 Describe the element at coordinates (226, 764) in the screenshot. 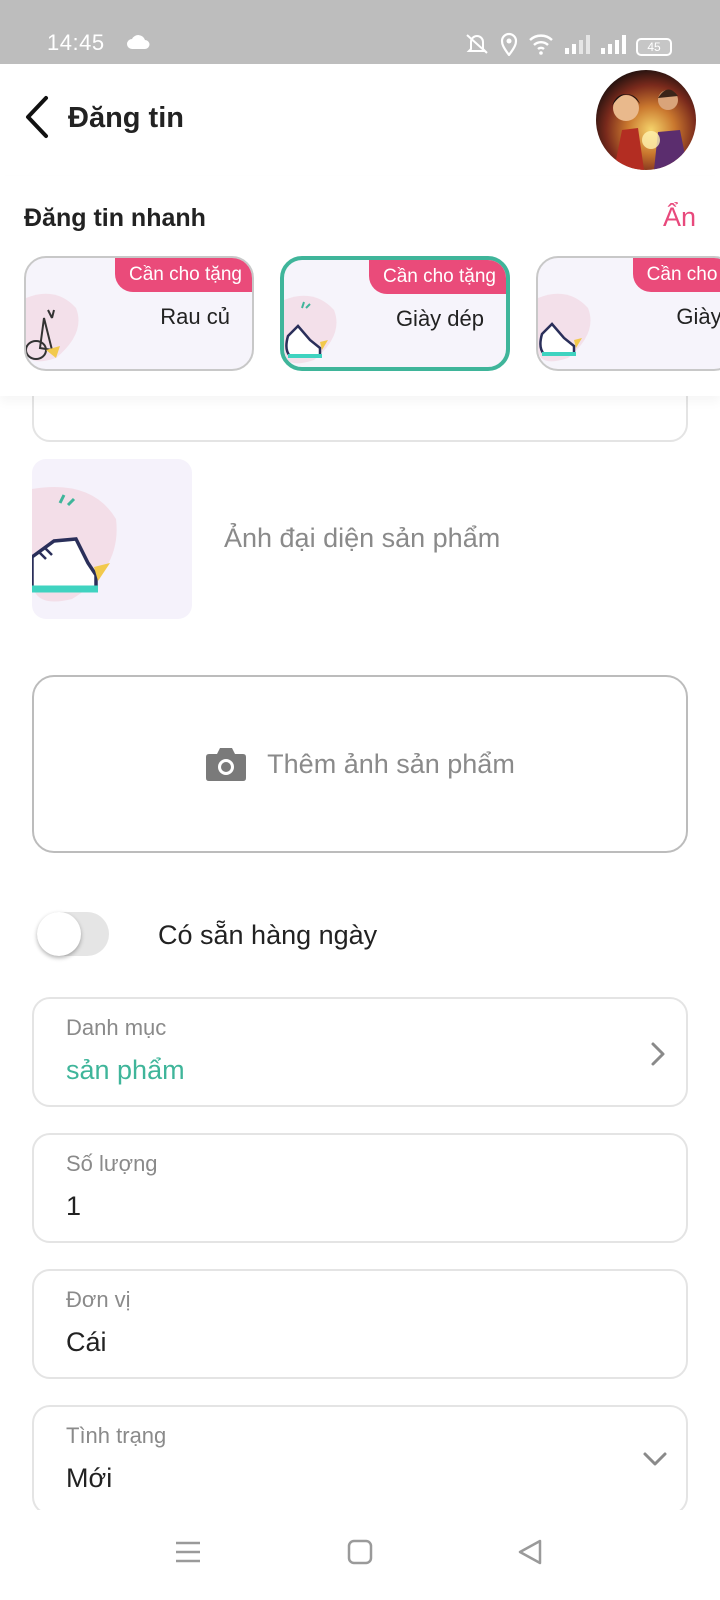

I see `camera-icon` at that location.